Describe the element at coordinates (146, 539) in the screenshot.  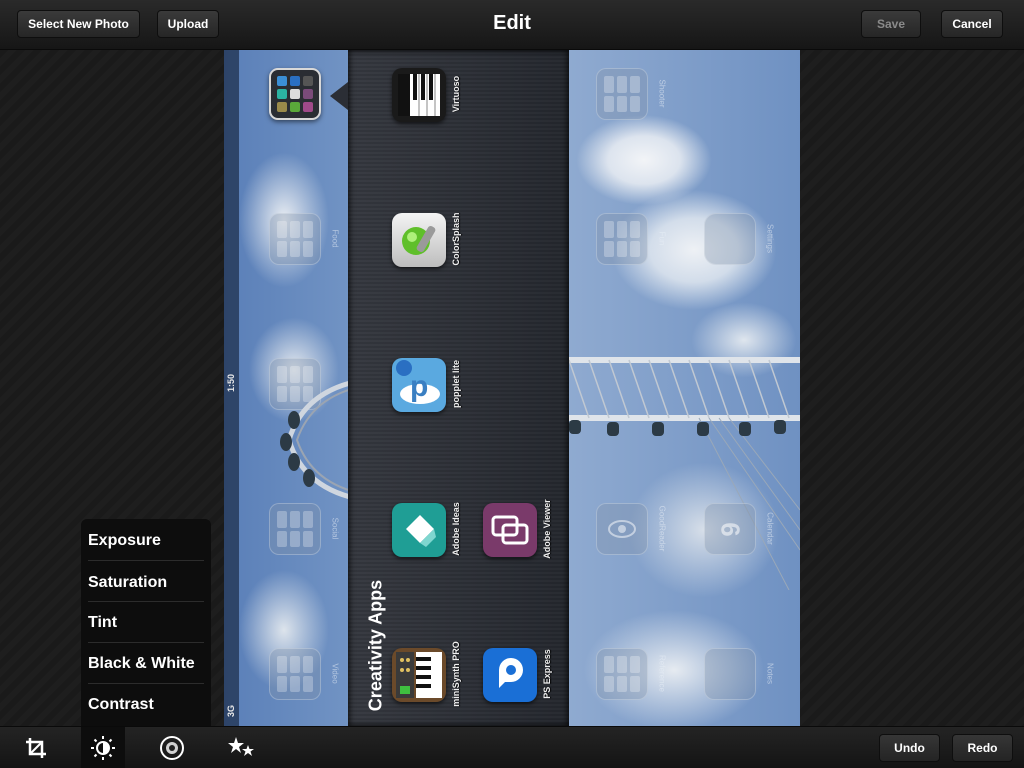
I see `menu-item-exposure: Exposure` at that location.